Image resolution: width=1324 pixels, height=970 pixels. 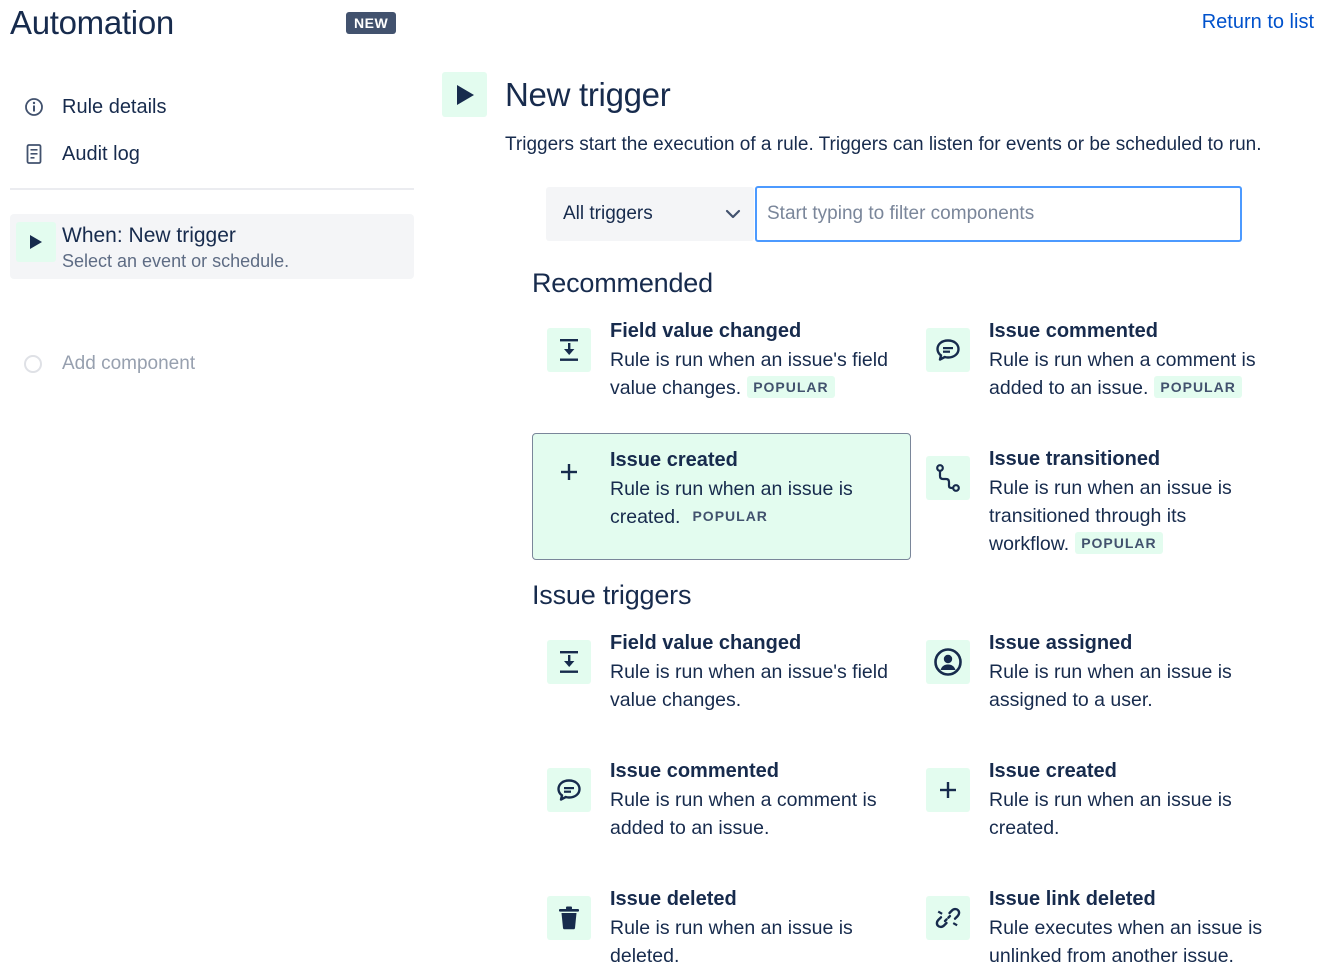 What do you see at coordinates (34, 154) in the screenshot?
I see `document-icon` at bounding box center [34, 154].